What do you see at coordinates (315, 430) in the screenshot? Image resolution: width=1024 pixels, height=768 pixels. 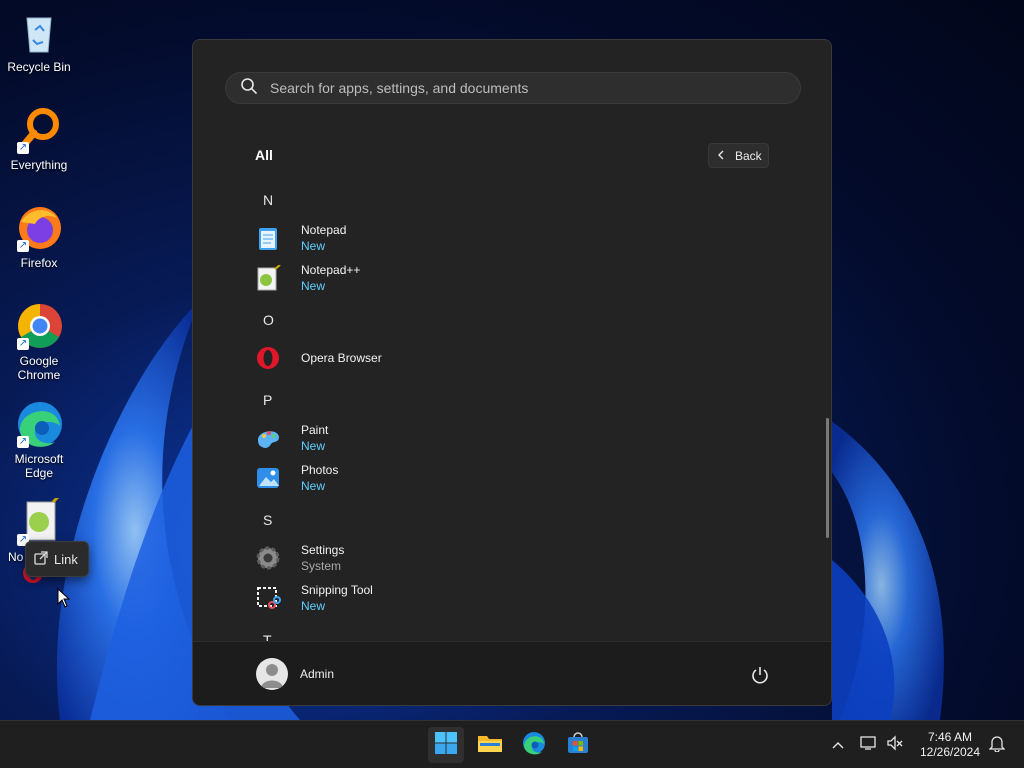 I see `app-name: Paint` at bounding box center [315, 430].